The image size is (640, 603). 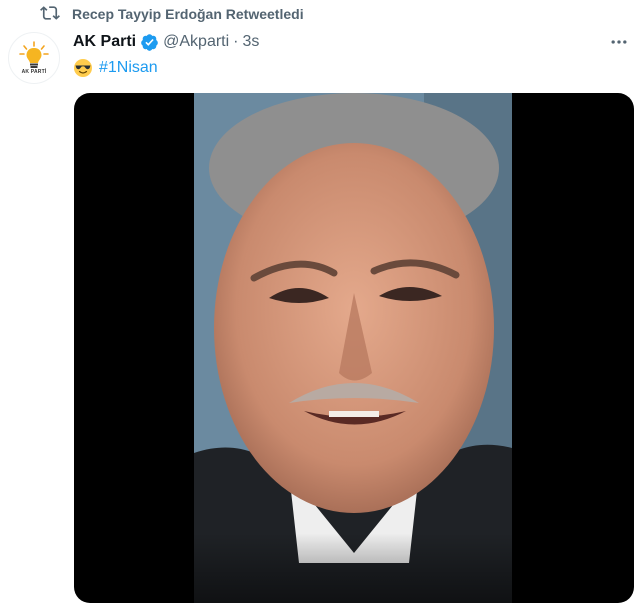 I want to click on ak-parti-logo-icon, so click(x=34, y=54).